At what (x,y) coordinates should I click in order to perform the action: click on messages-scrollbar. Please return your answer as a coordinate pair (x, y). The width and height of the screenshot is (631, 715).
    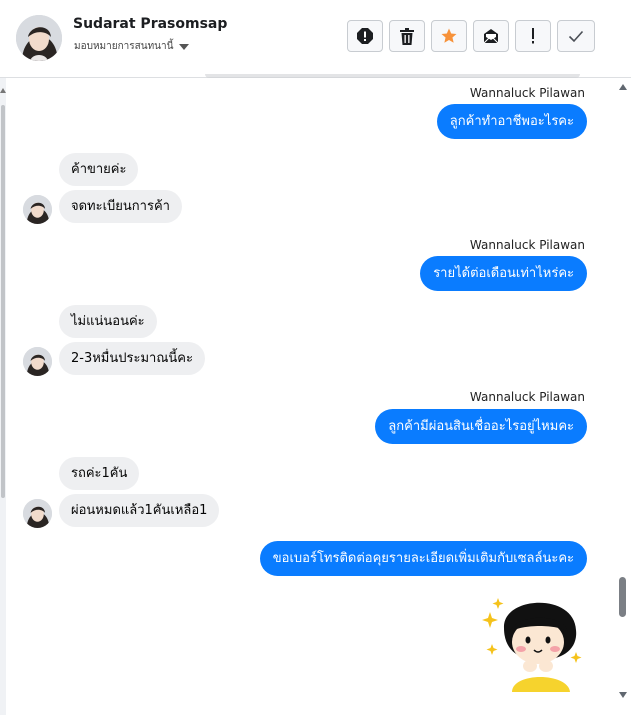
    Looking at the image, I should click on (624, 396).